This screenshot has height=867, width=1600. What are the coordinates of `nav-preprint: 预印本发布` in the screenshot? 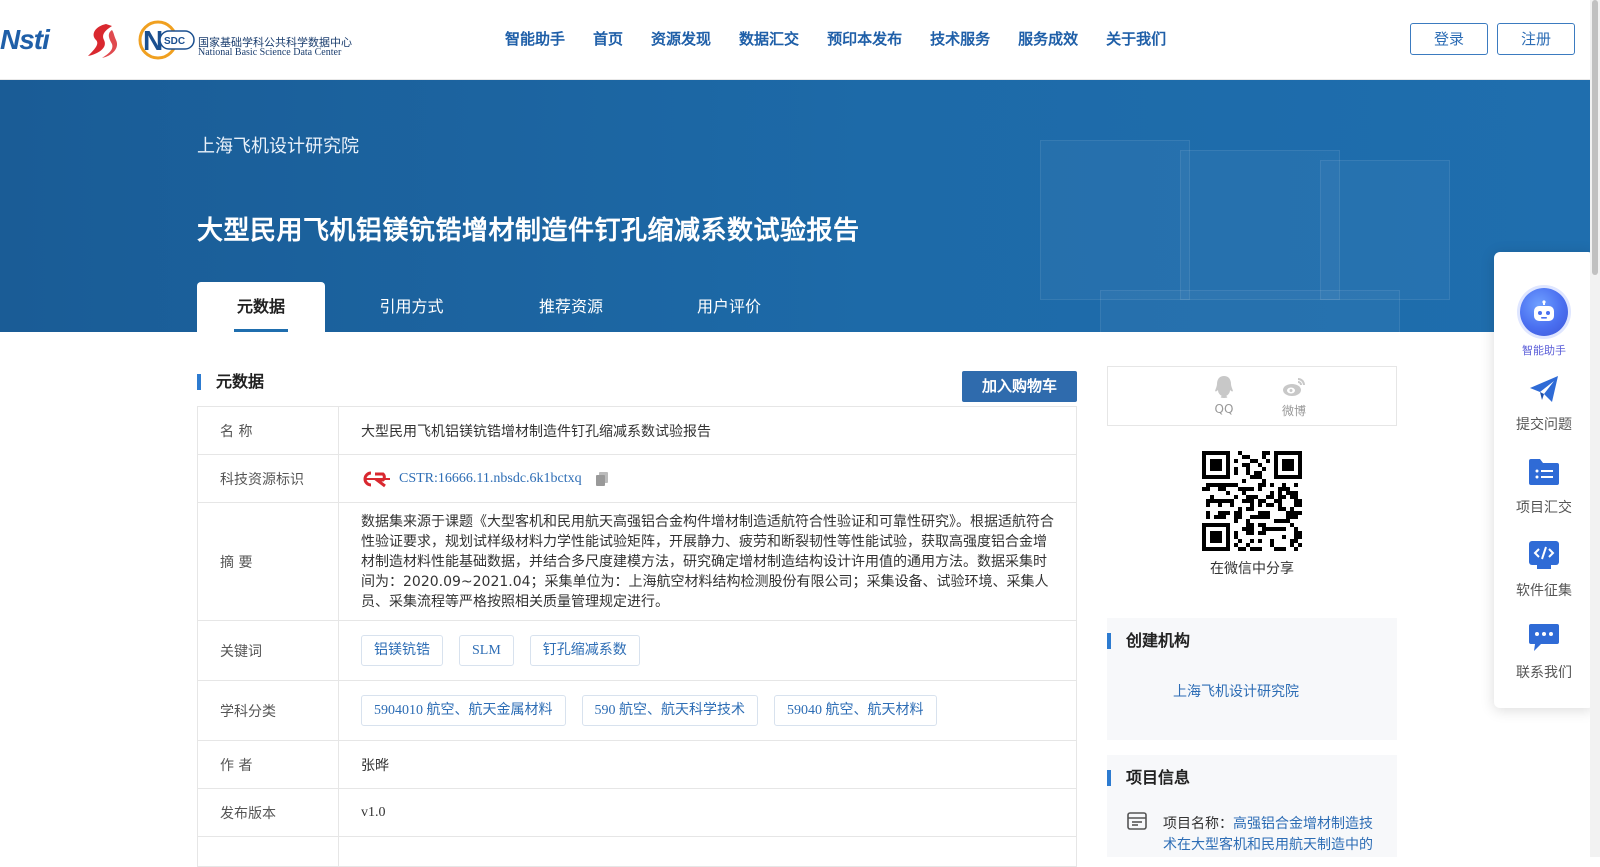 It's located at (864, 38).